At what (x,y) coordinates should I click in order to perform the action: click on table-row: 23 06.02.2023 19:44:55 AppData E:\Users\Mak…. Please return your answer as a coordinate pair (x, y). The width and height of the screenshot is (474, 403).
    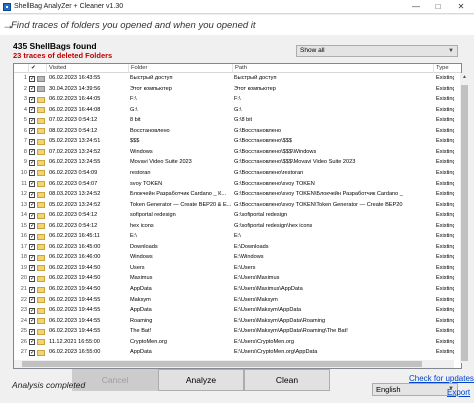
    Looking at the image, I should click on (234, 311).